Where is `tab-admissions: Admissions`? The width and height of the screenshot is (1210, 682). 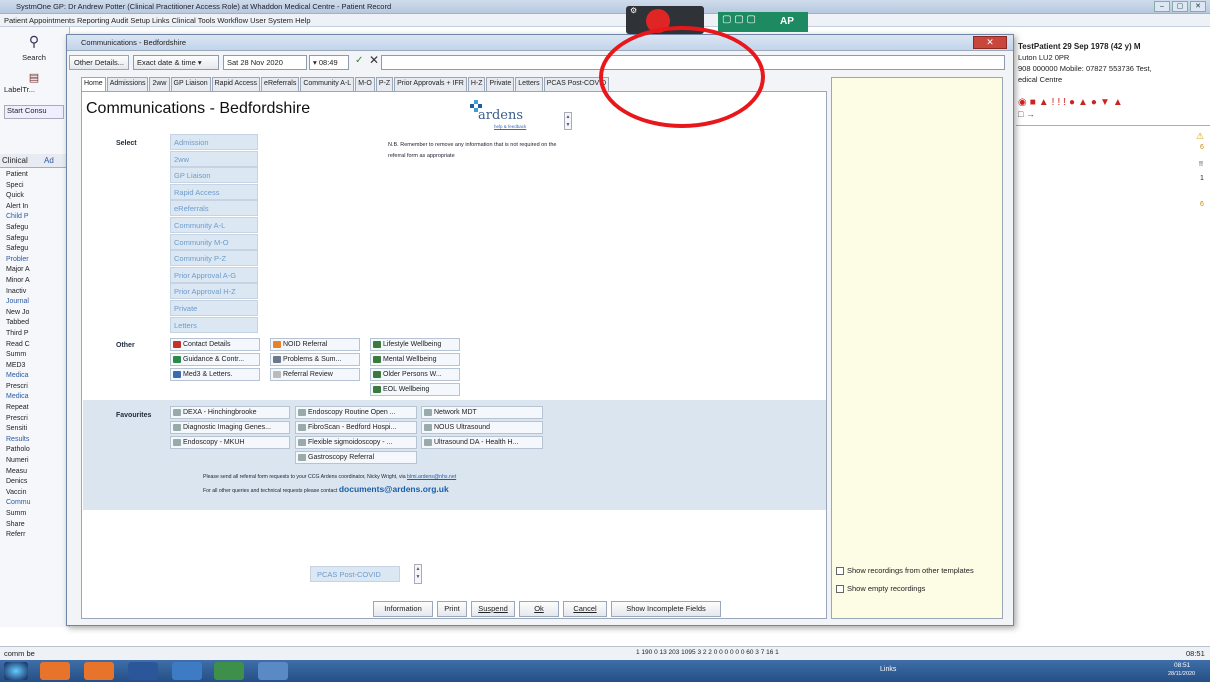 tab-admissions: Admissions is located at coordinates (127, 84).